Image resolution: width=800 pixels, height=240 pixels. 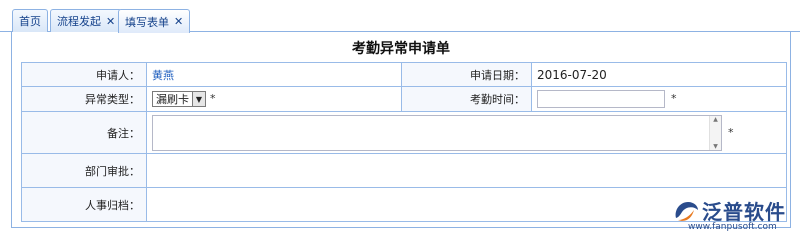 I want to click on tab-process-start: 流程发起 ✕, so click(x=86, y=20).